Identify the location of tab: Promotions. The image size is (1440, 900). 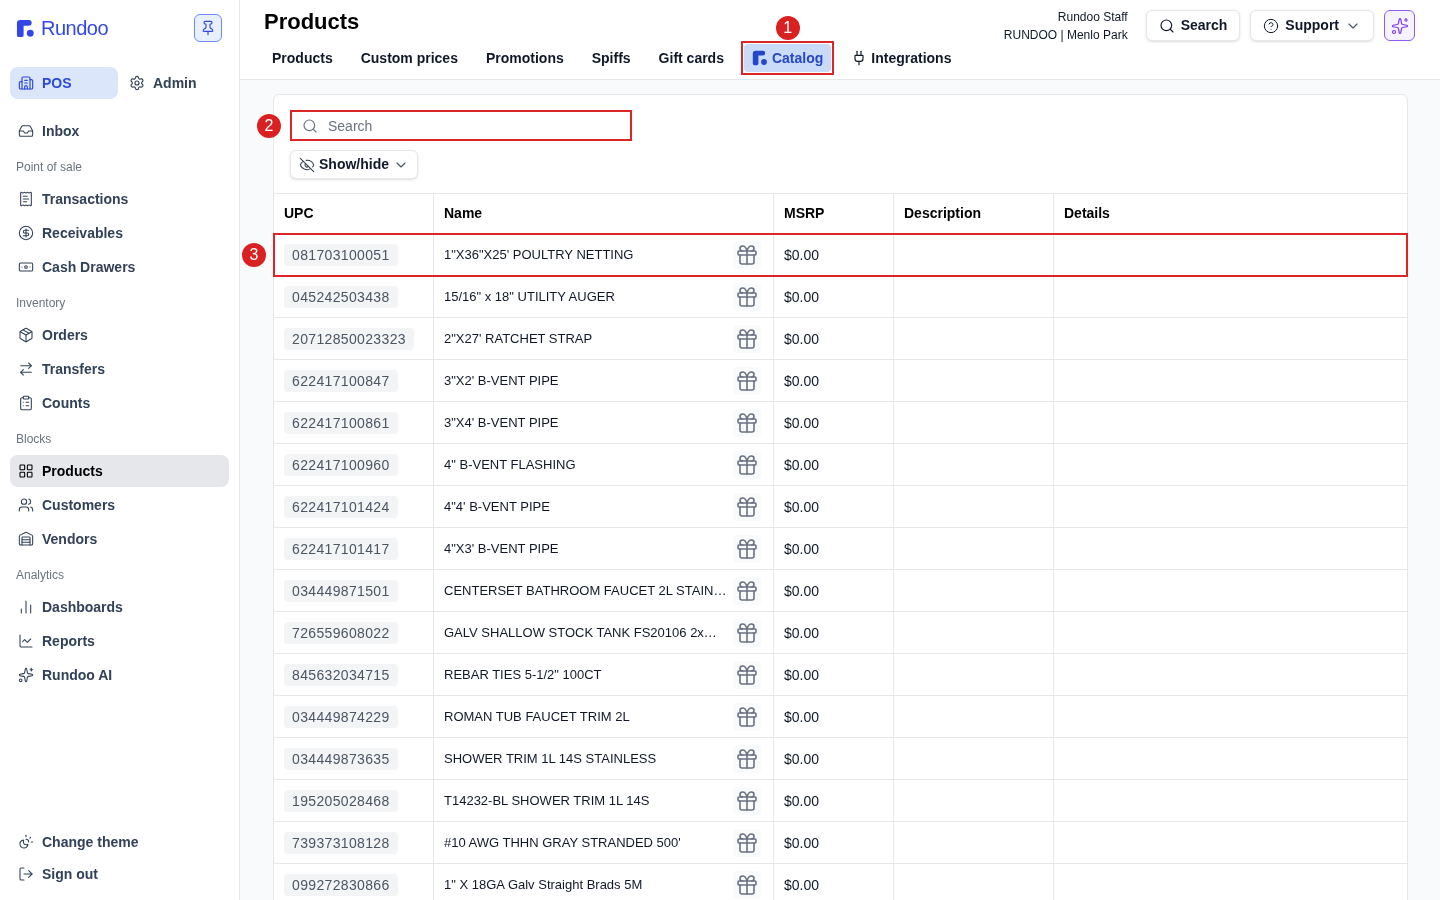
(524, 58).